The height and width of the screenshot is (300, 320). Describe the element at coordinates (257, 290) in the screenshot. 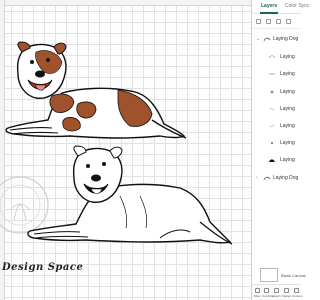

I see `slice-icon` at that location.